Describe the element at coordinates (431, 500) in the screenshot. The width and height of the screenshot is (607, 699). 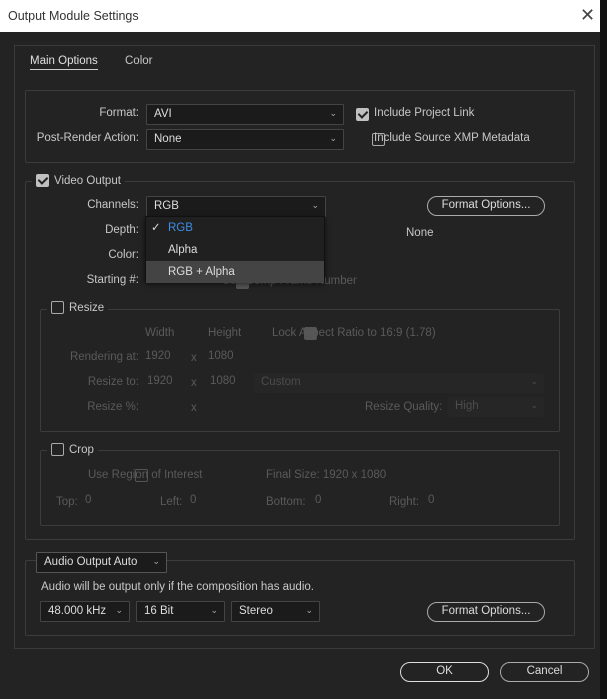
I see `crop-right-input: 0` at that location.